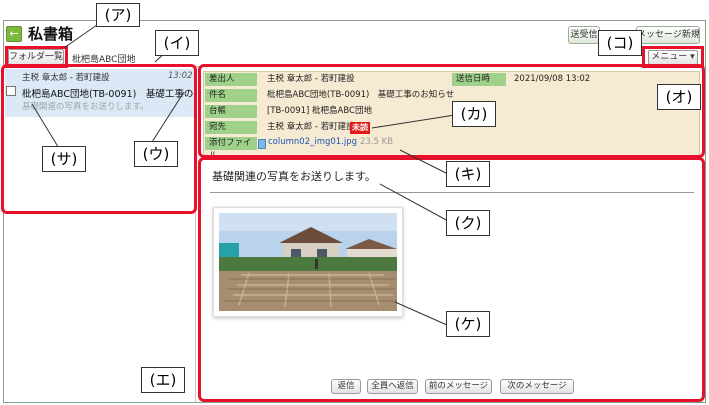  Describe the element at coordinates (118, 15) in the screenshot. I see `annotation-label-a: (ア)` at that location.